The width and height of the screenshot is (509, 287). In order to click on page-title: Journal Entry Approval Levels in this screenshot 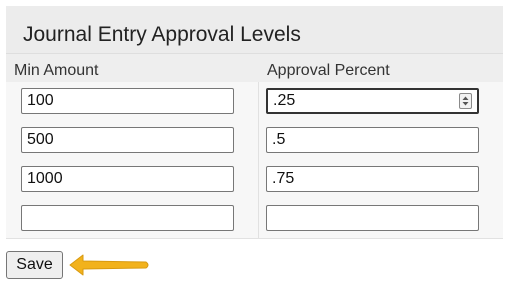, I will do `click(162, 34)`.